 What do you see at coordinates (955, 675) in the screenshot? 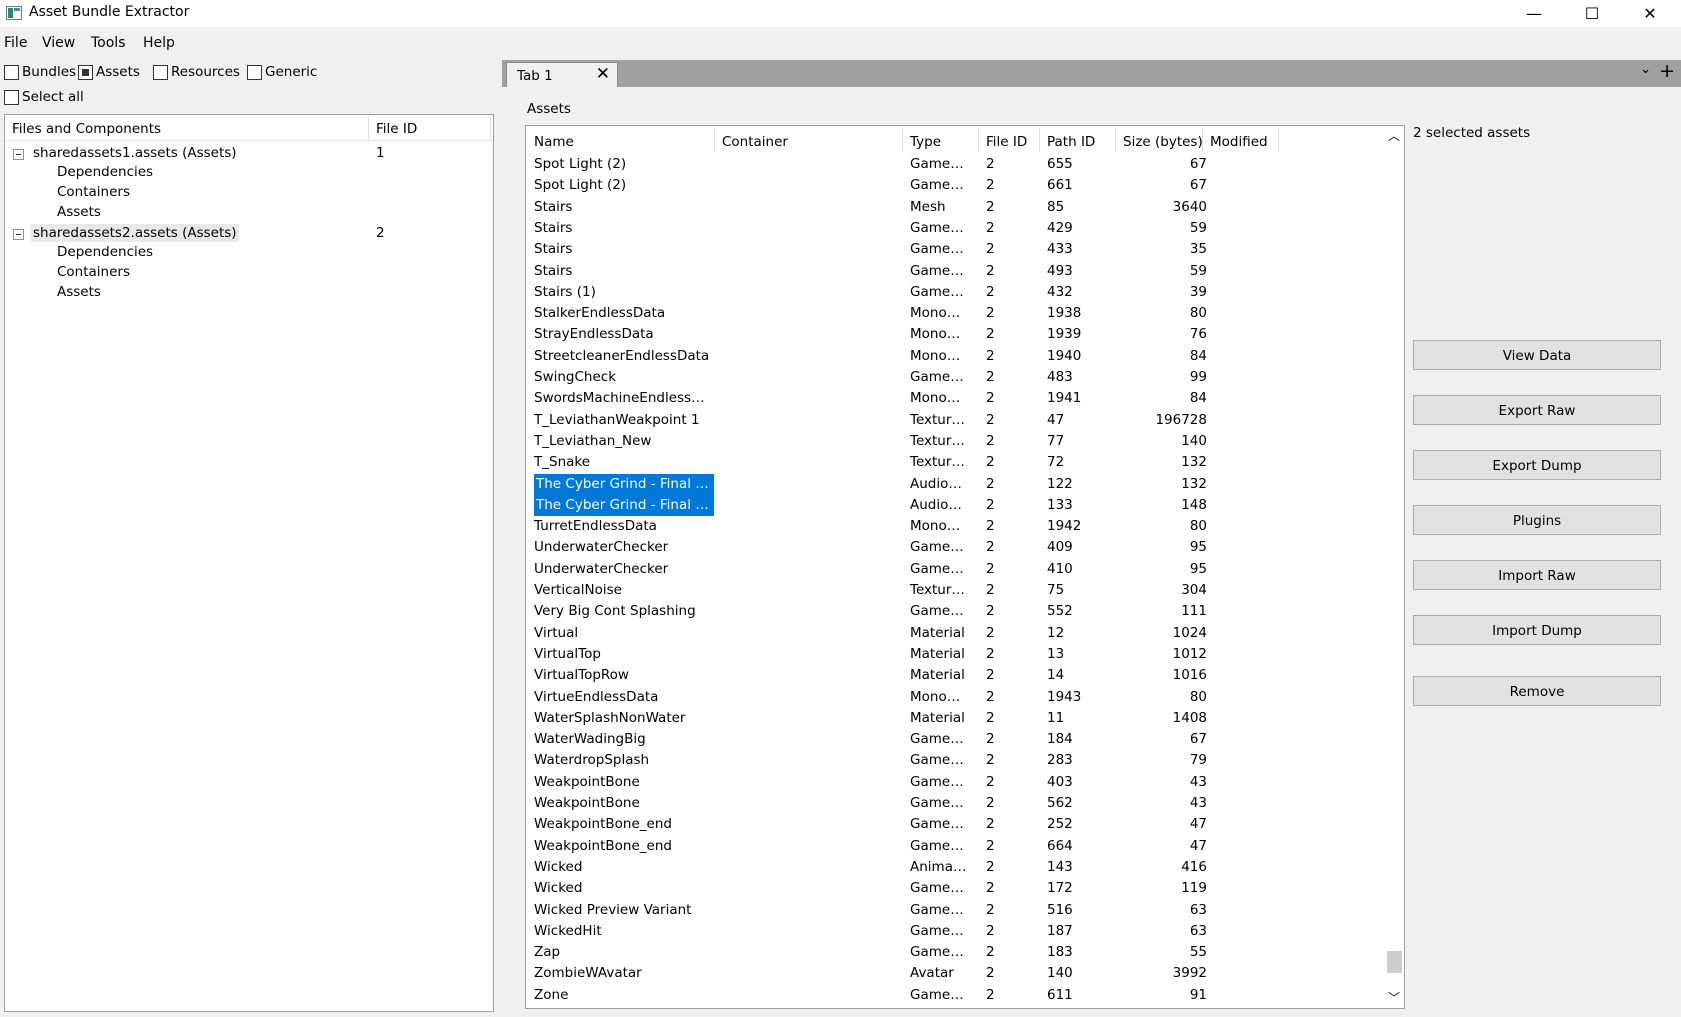
I see `table-row: VirtualTopRow Material 2 14 1016` at bounding box center [955, 675].